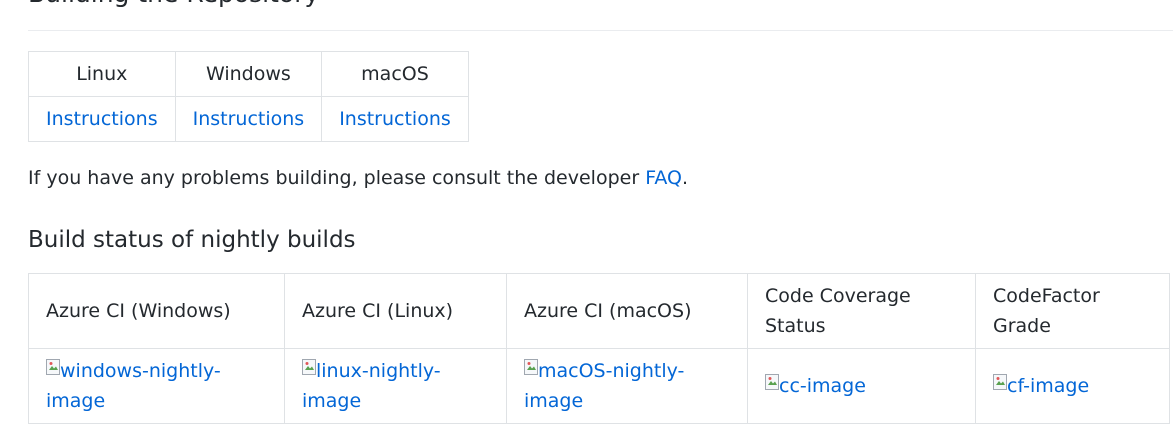 The image size is (1173, 440). What do you see at coordinates (1048, 386) in the screenshot?
I see `cf-image-alt-text: cf-image` at bounding box center [1048, 386].